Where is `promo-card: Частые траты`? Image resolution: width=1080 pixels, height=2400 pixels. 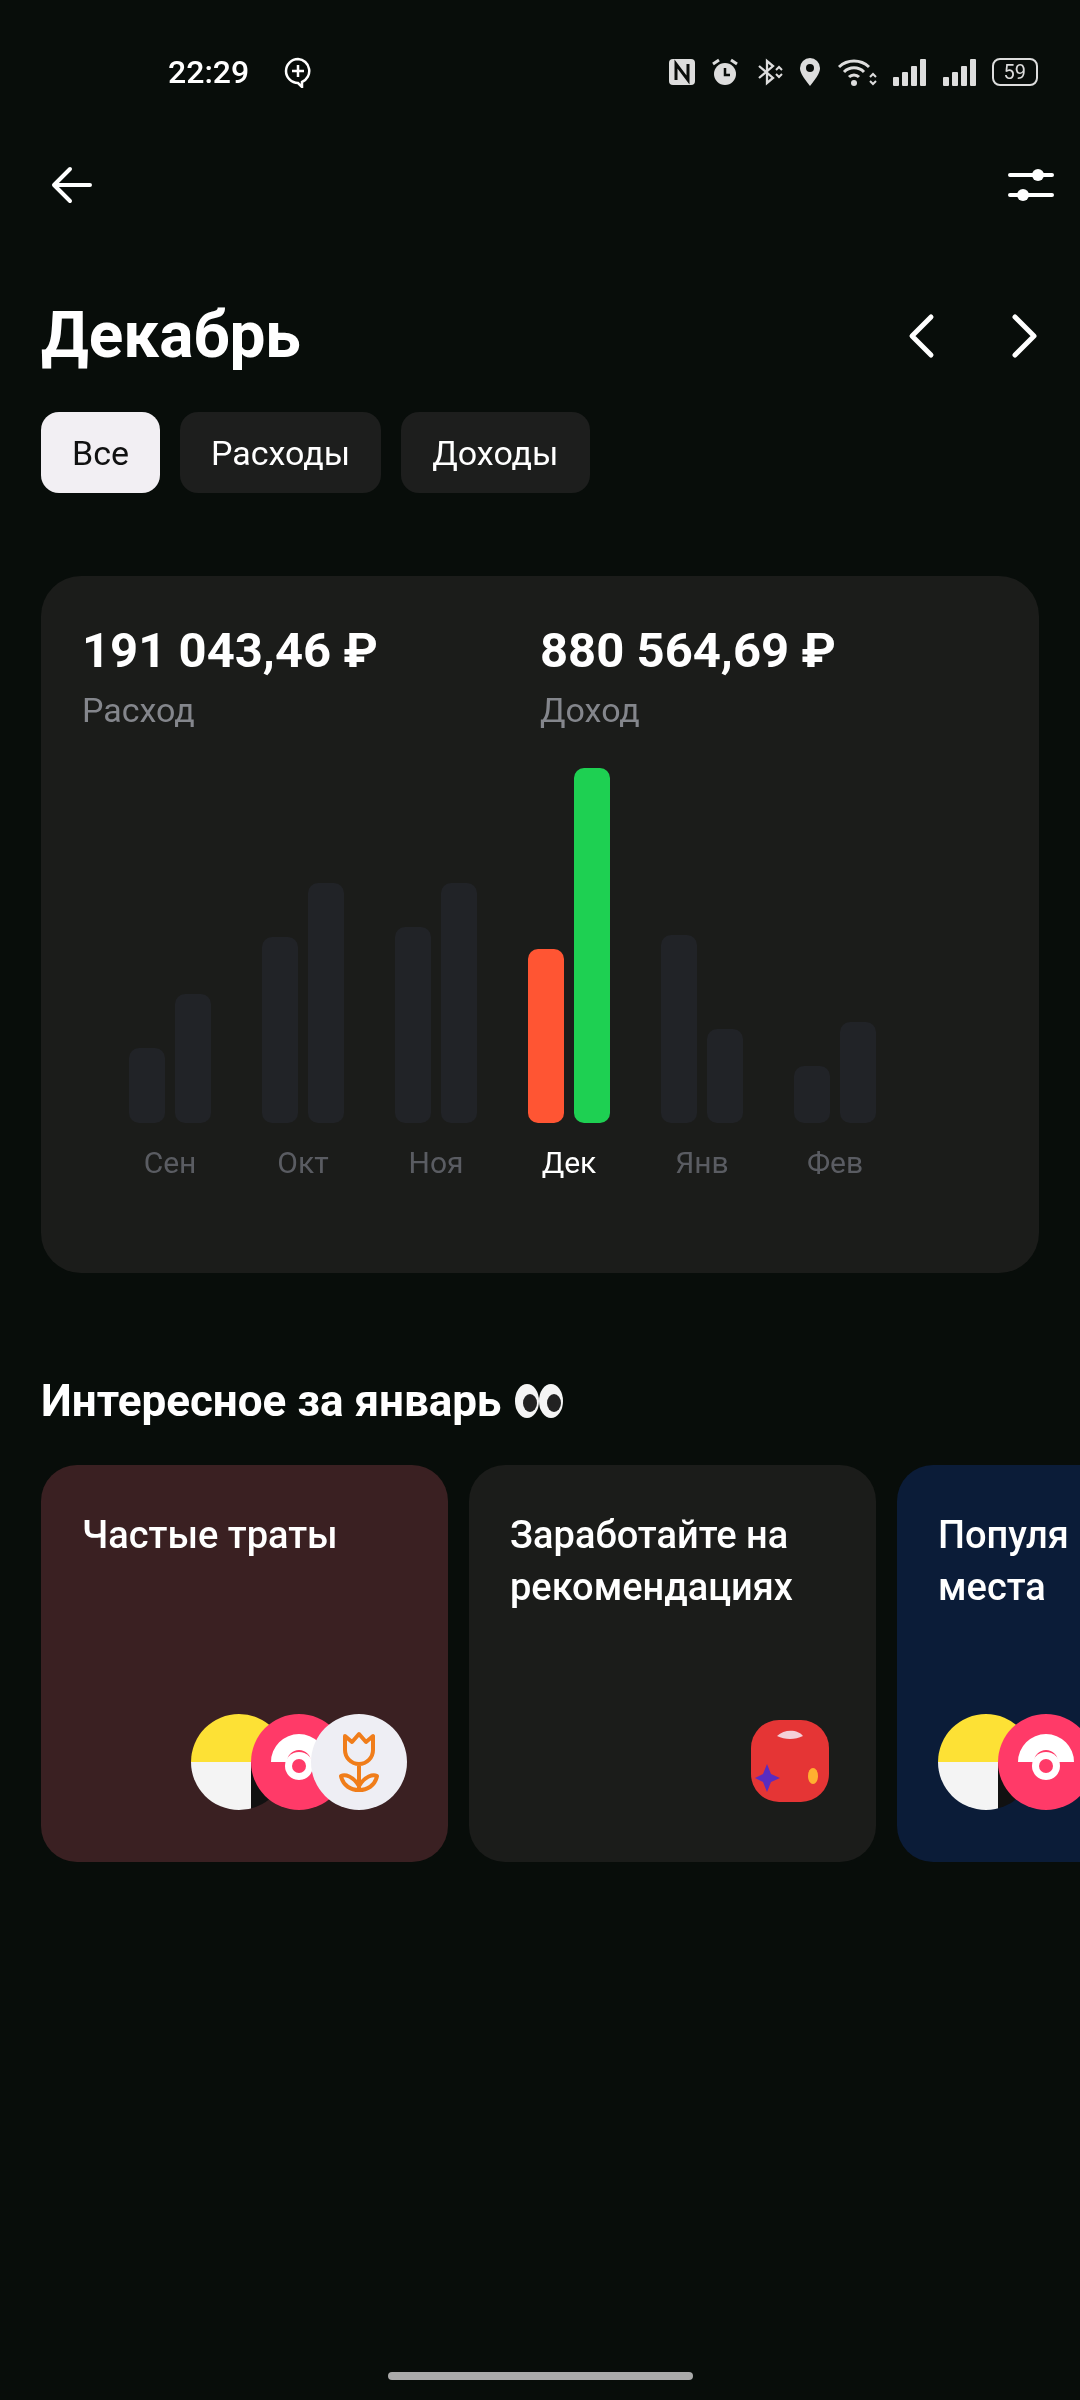
promo-card: Частые траты is located at coordinates (244, 1663).